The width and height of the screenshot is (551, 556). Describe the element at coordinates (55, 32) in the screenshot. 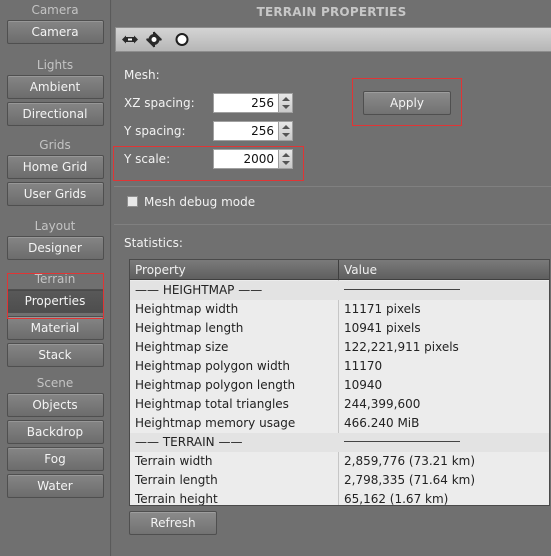

I see `camera-button: Camera` at that location.